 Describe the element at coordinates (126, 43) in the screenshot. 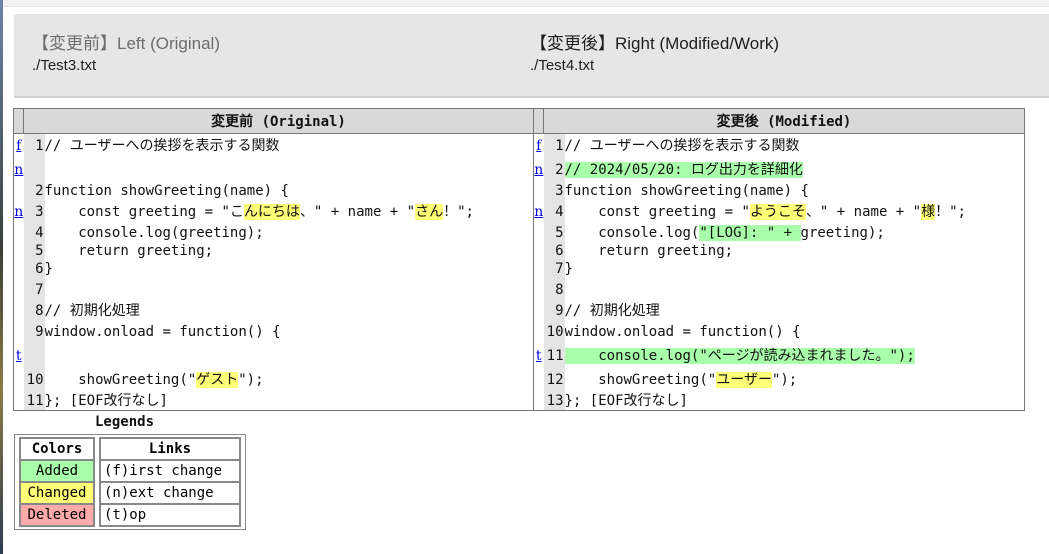

I see `left-title: 【変更前】Left (Original)` at that location.